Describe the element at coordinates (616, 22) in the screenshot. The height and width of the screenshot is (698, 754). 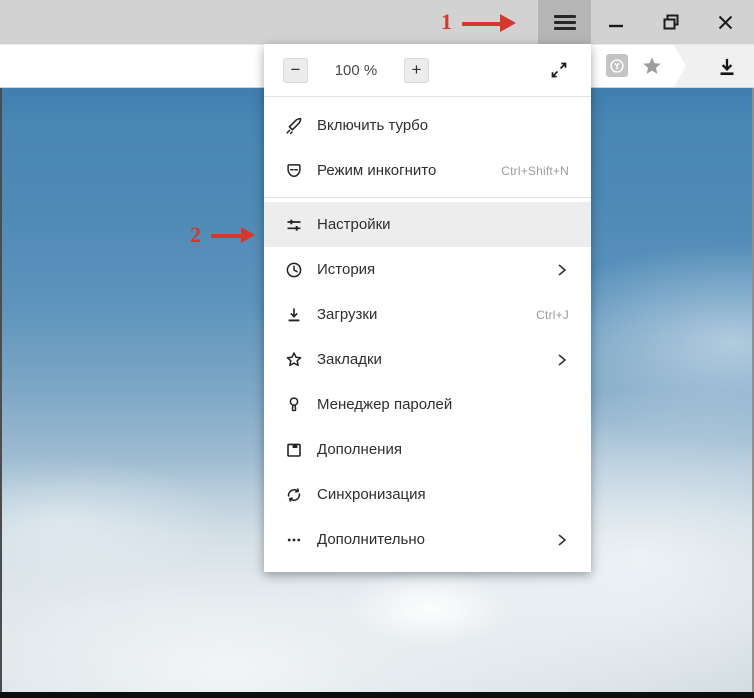
I see `minimize-button` at that location.